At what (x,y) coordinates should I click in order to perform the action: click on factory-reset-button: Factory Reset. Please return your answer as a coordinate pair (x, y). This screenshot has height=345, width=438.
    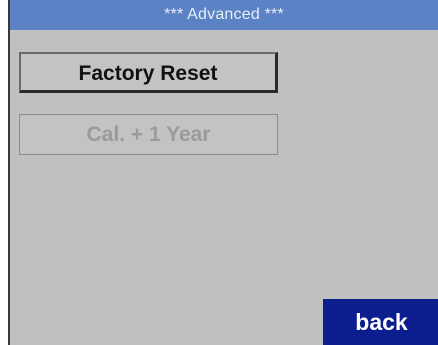
    Looking at the image, I should click on (148, 72).